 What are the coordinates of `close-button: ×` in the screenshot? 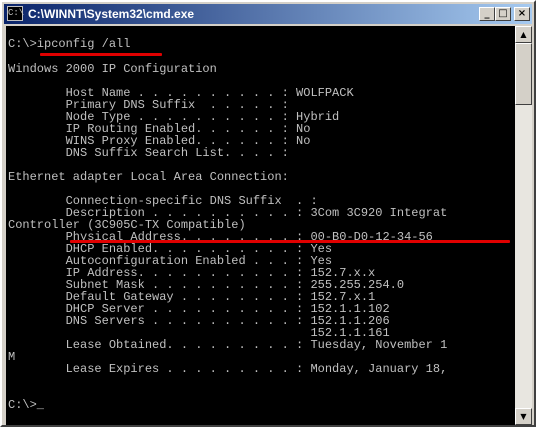 It's located at (522, 14).